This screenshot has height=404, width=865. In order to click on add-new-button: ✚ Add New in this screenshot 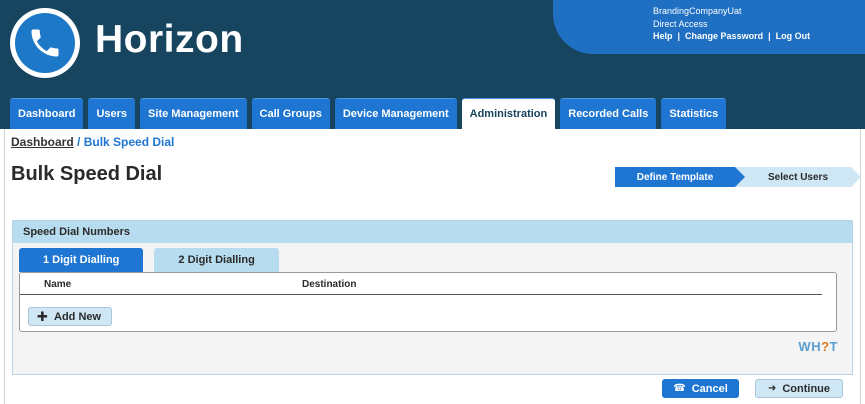, I will do `click(70, 316)`.